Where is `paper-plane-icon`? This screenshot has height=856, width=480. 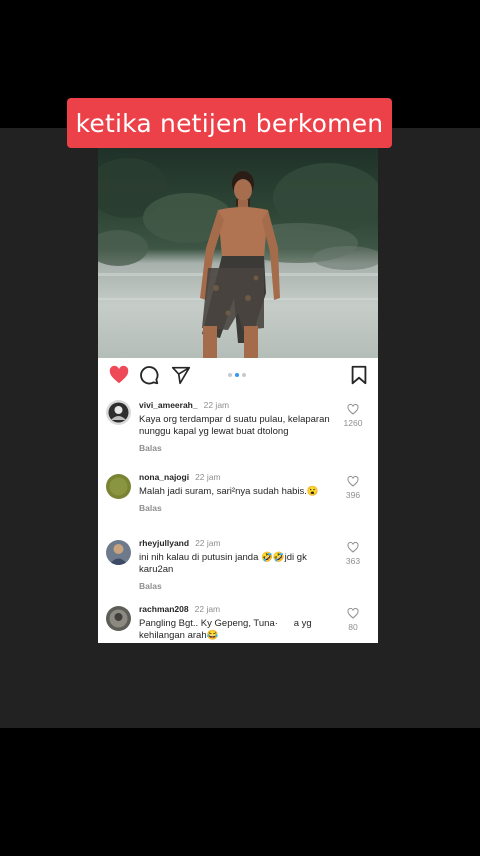 paper-plane-icon is located at coordinates (181, 375).